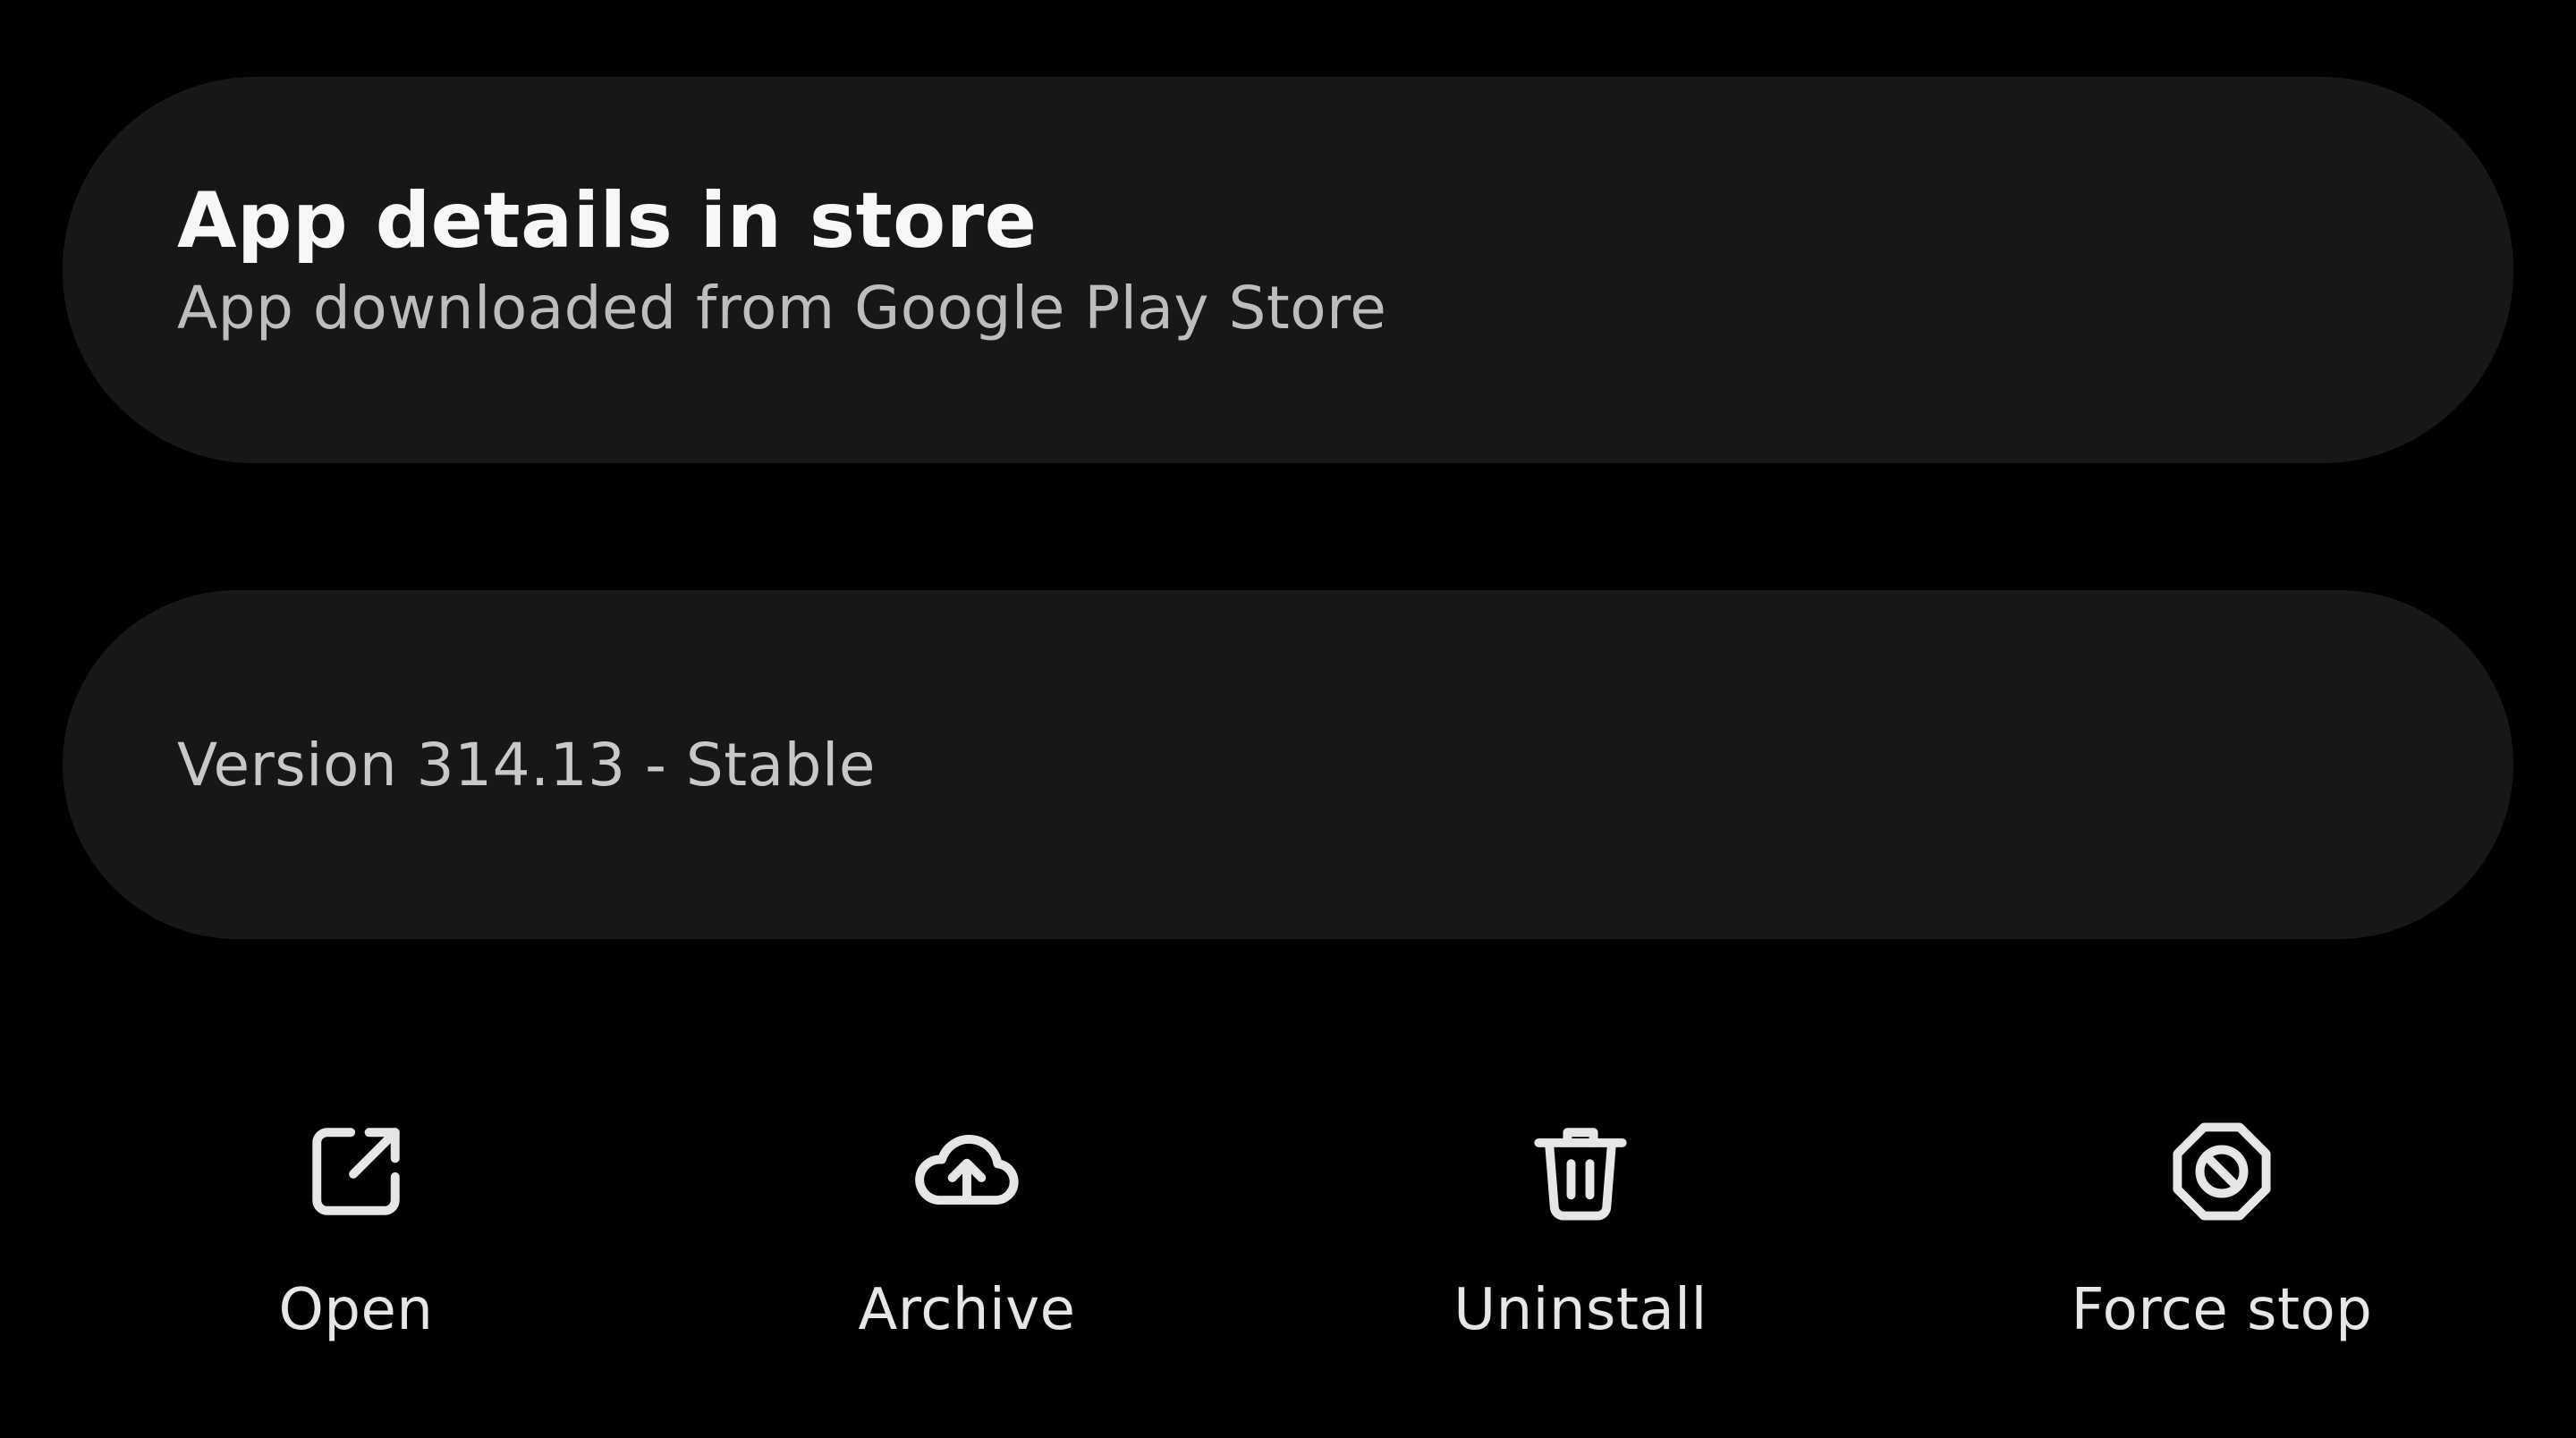 The width and height of the screenshot is (2576, 1438). I want to click on store-card-title: App details in store, so click(607, 221).